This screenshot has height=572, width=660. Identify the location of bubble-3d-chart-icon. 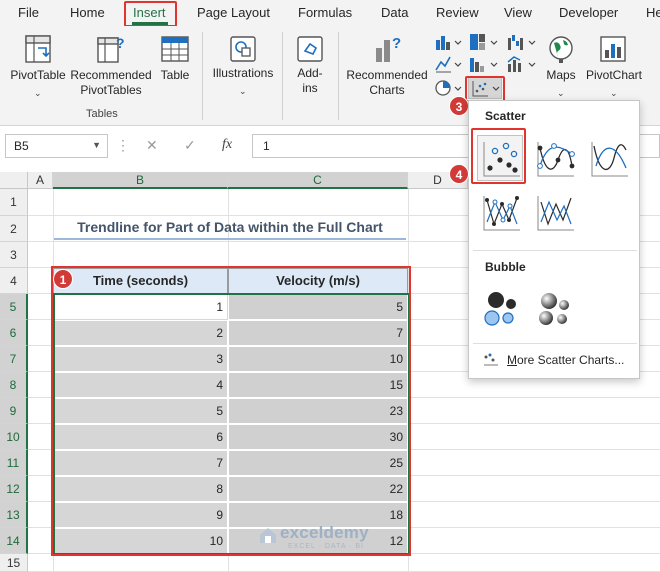
(554, 309).